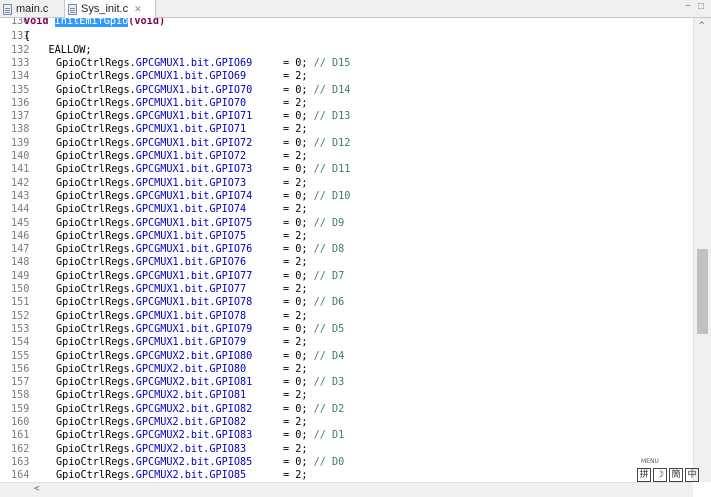 This screenshot has height=497, width=711. I want to click on line-number: 137, so click(20, 117).